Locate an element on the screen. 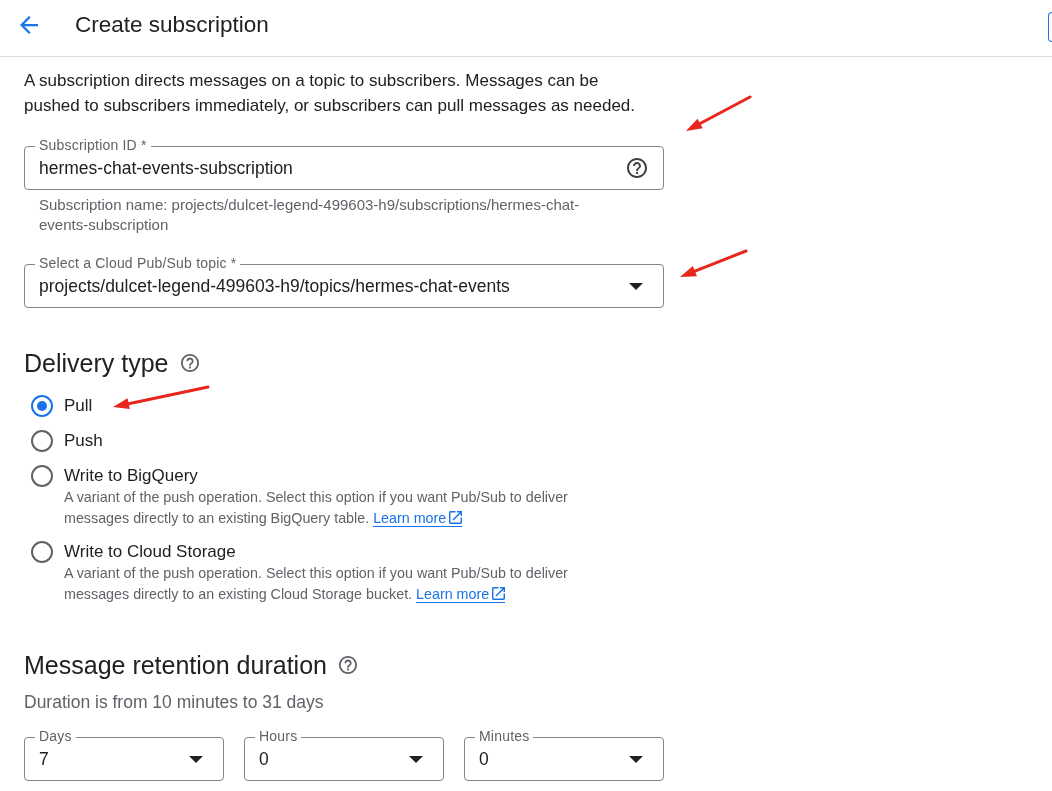  option-label: Push is located at coordinates (84, 441).